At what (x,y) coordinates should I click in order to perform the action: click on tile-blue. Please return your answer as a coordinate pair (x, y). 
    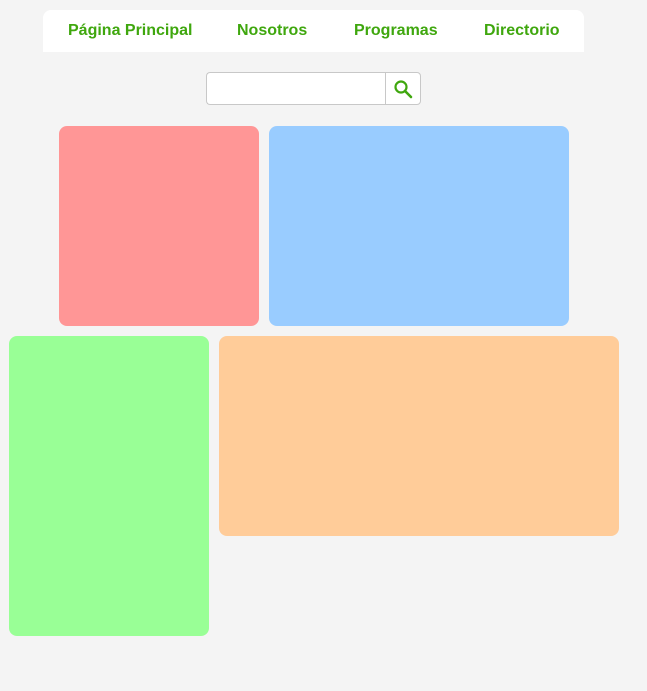
    Looking at the image, I should click on (419, 226).